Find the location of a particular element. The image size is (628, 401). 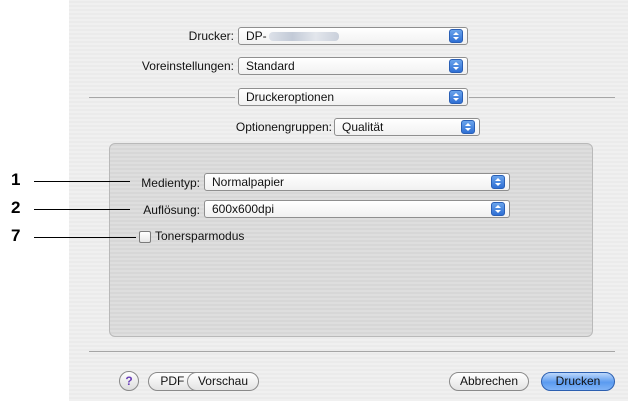

preview-button: Vorschau is located at coordinates (223, 381).